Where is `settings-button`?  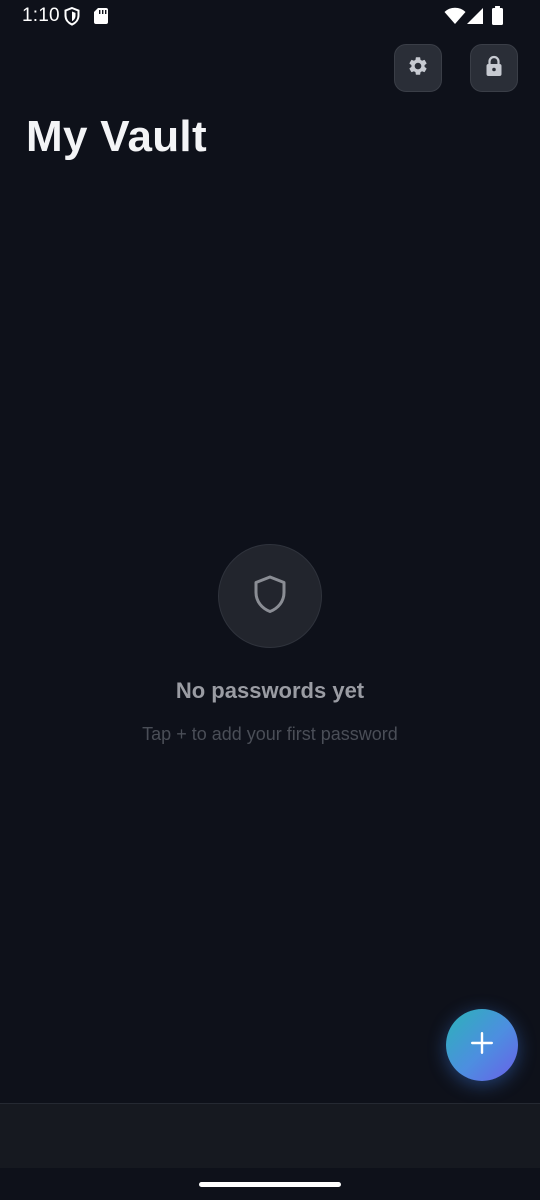 settings-button is located at coordinates (418, 68).